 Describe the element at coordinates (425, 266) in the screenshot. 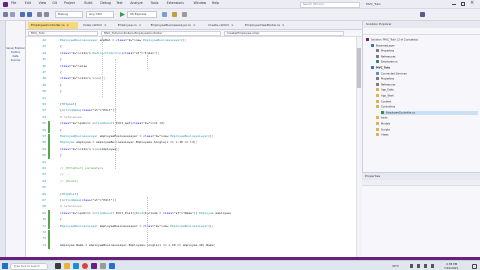

I see `tray-icons` at that location.